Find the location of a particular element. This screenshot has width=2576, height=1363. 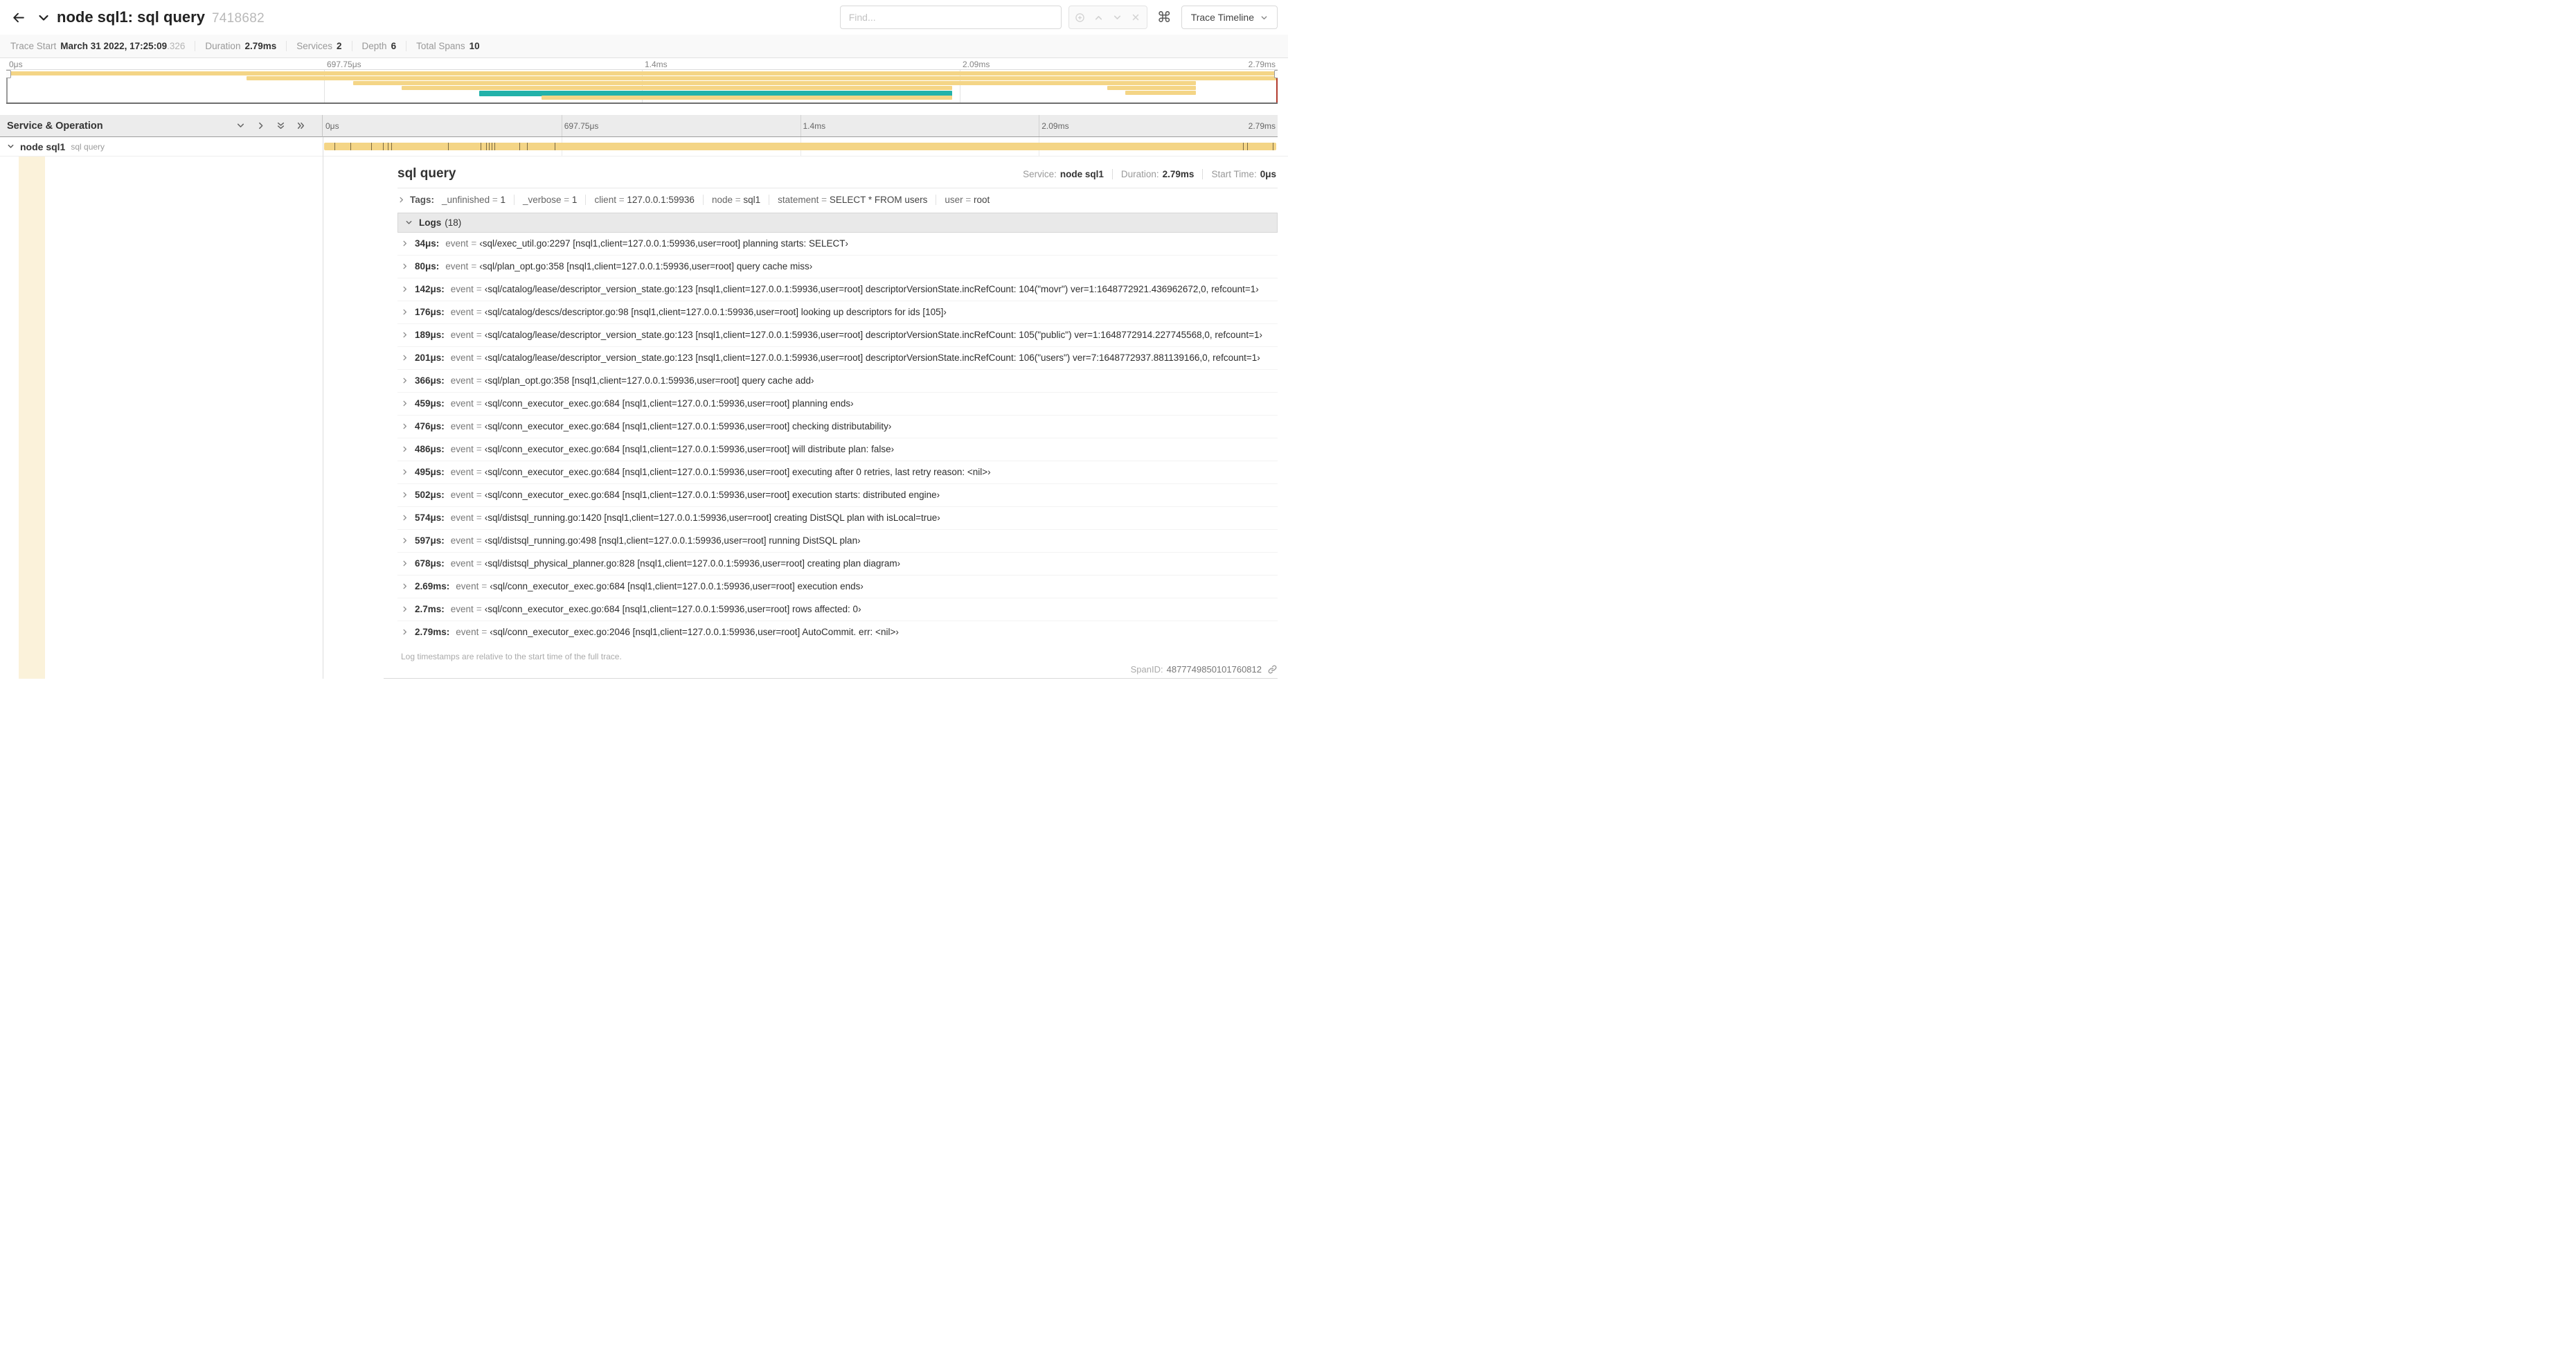

time-tick-label: 1.4ms is located at coordinates (814, 126).